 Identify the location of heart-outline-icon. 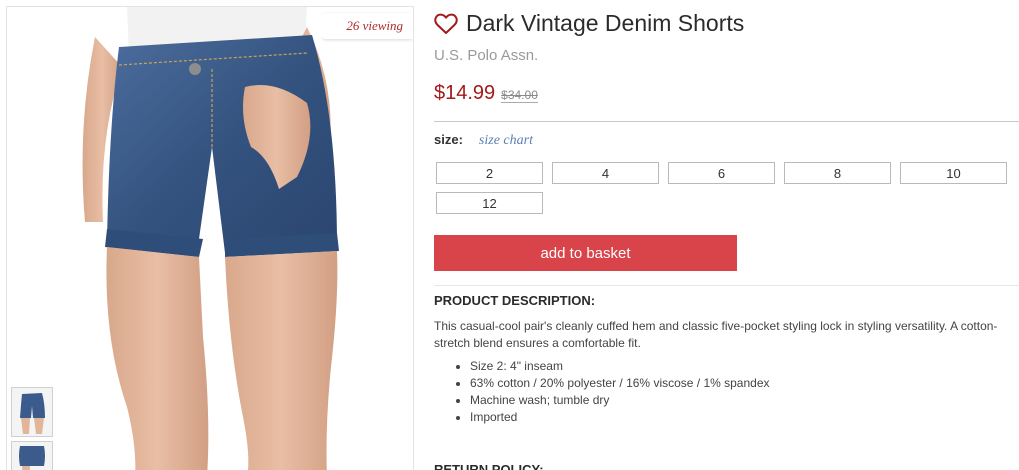
(446, 24).